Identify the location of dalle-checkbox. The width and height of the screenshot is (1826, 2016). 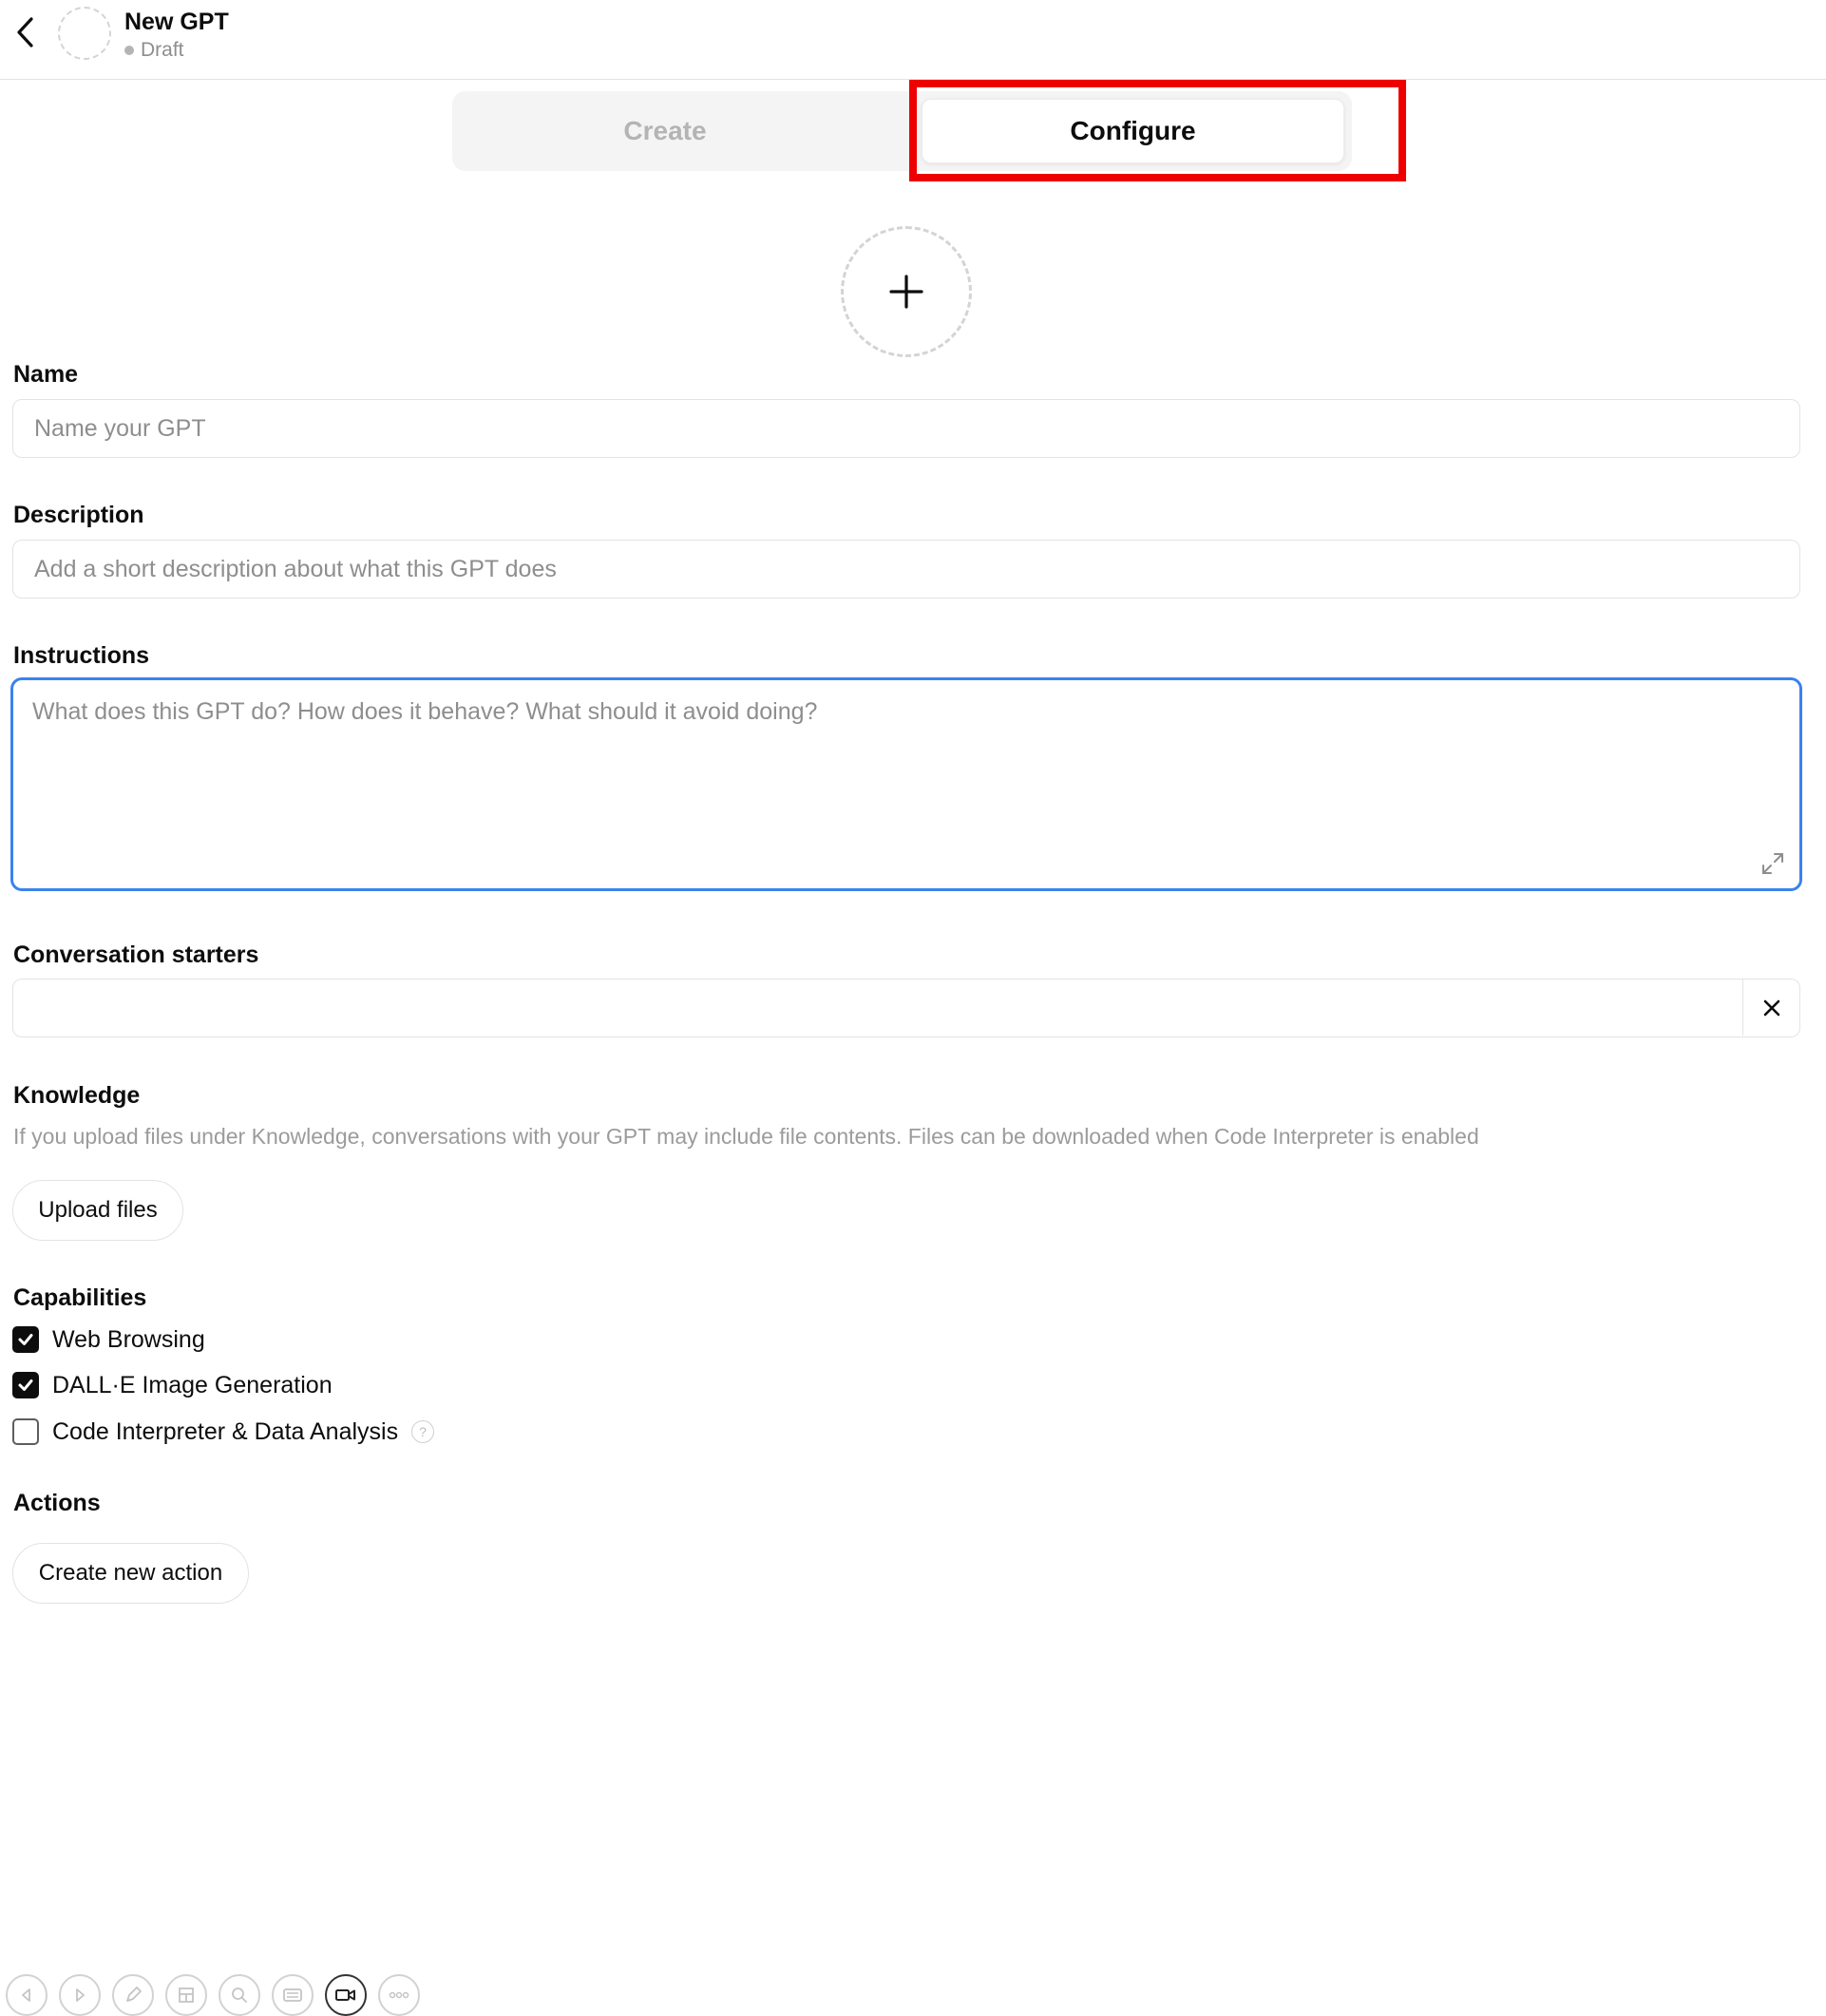
(25, 1385).